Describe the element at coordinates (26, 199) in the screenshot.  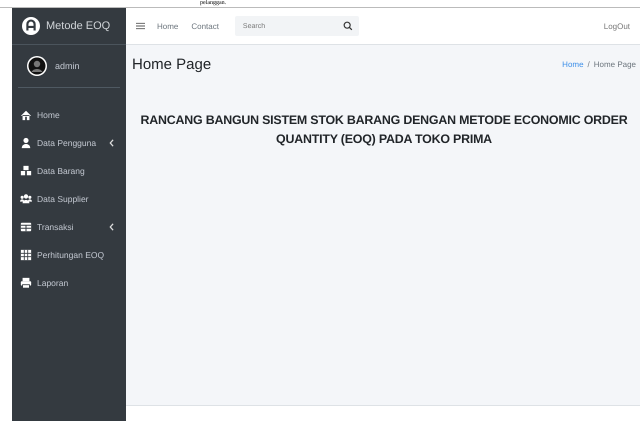
I see `users-icon` at that location.